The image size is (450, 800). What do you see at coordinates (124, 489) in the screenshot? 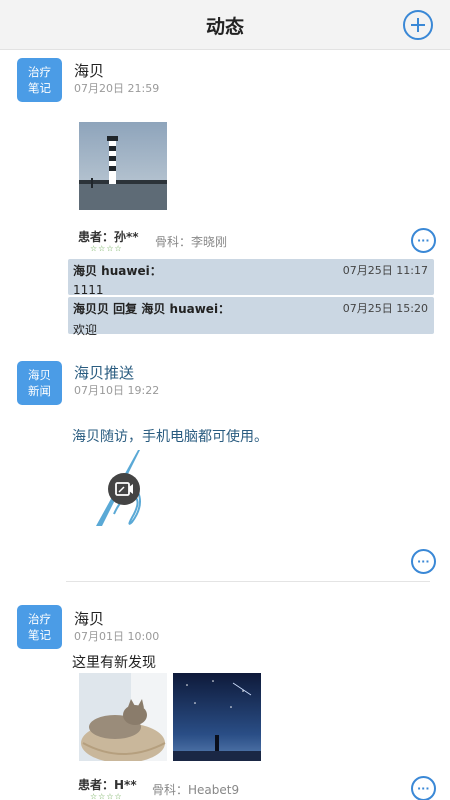
I see `video-play-icon` at bounding box center [124, 489].